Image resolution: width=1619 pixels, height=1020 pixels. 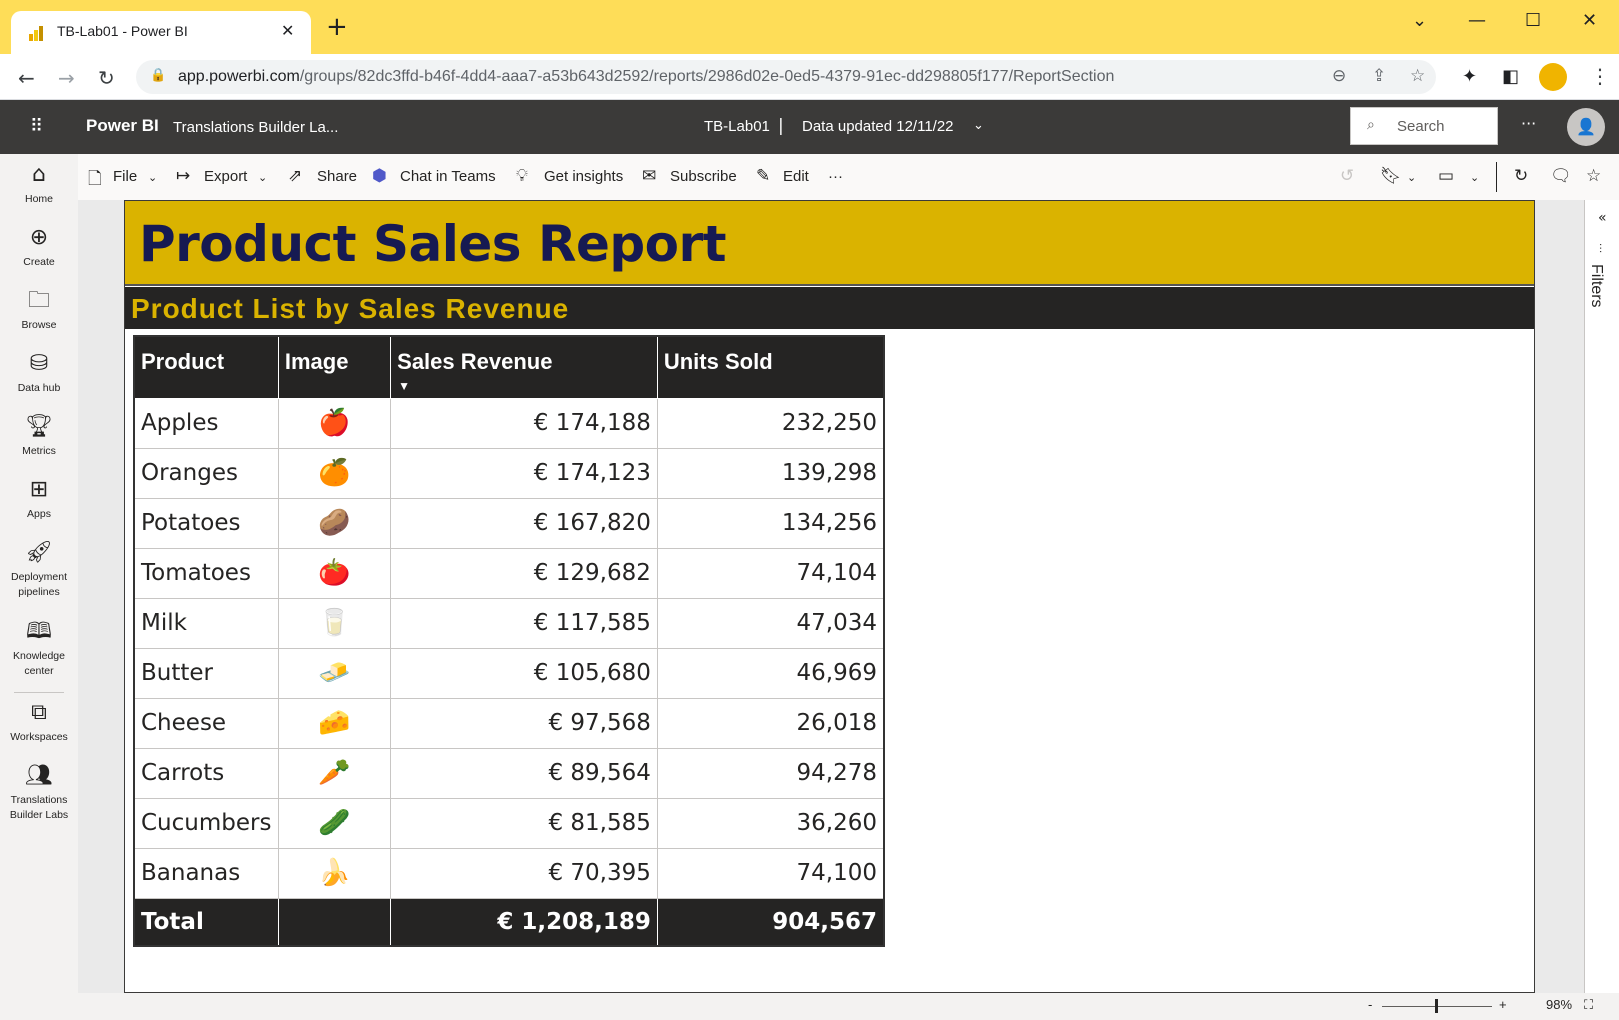 I want to click on more-options-icon: ···, so click(x=1528, y=123).